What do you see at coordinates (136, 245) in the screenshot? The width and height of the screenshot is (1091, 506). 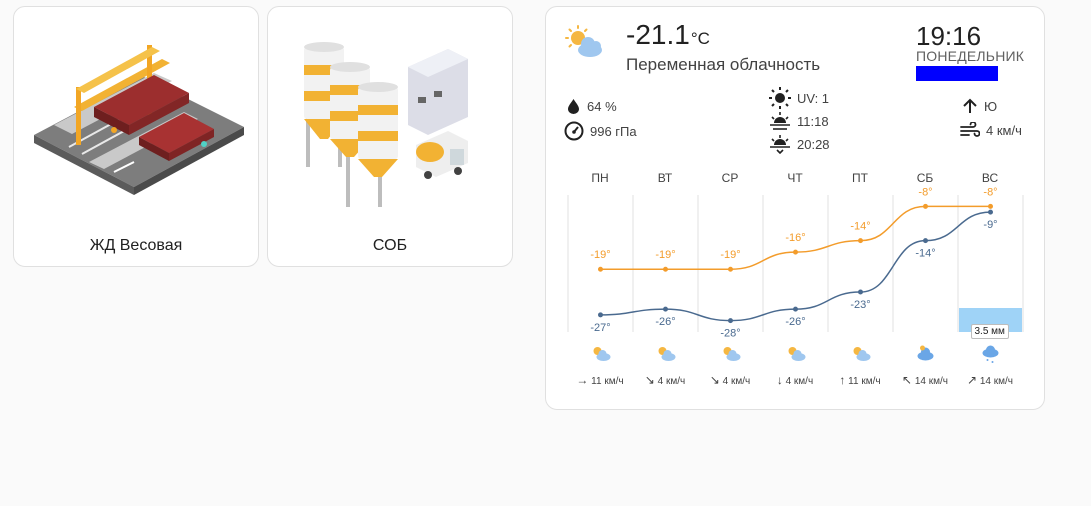 I see `tile-label: ЖД Весовая` at bounding box center [136, 245].